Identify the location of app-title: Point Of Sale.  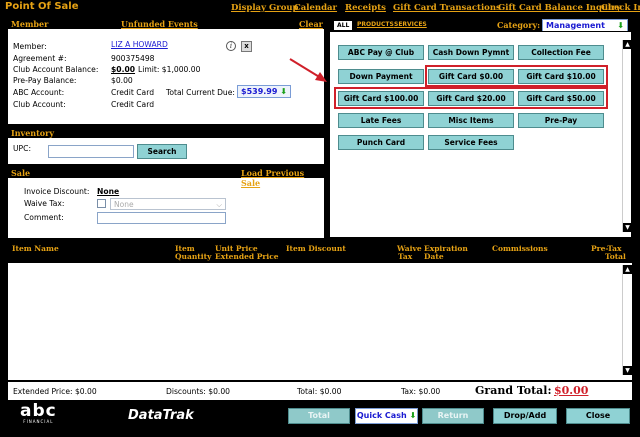
(42, 6).